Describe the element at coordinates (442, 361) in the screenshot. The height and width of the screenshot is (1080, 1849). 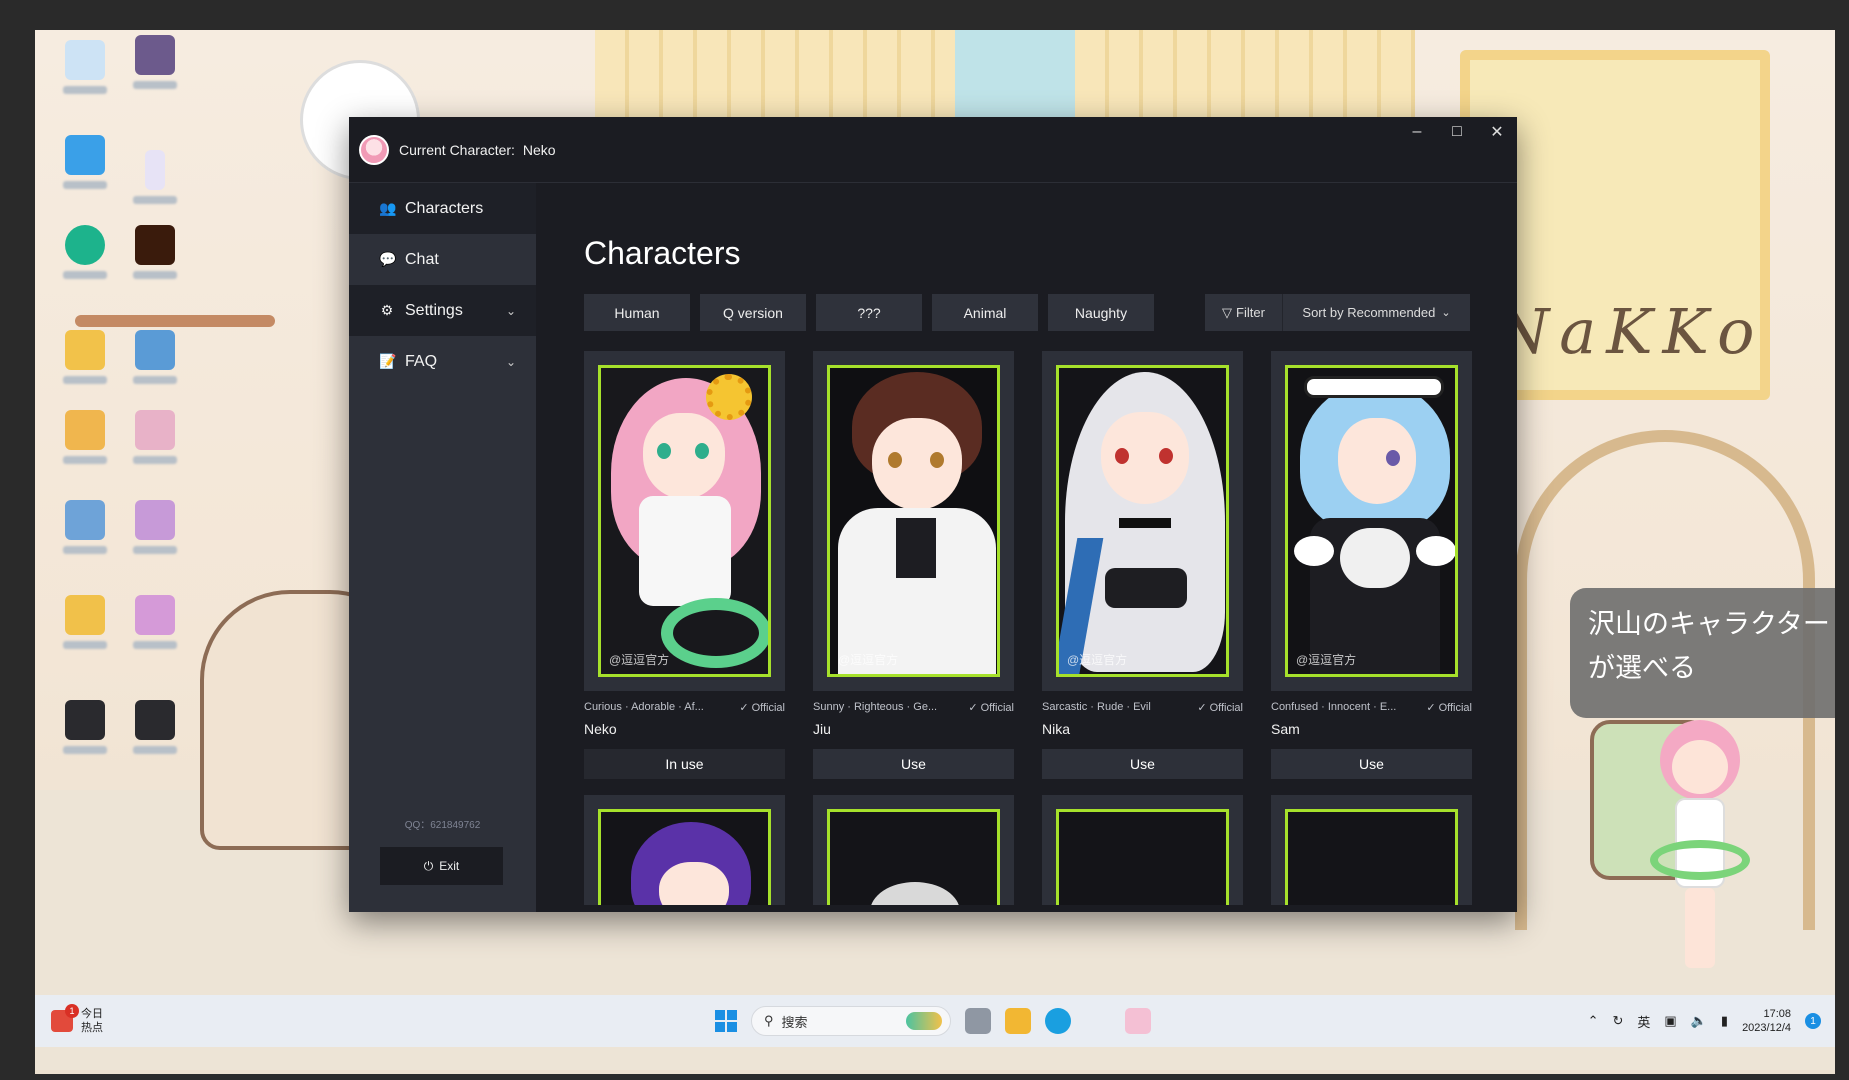
I see `sidebar-item-faq: 📝 FAQ ⌄` at that location.